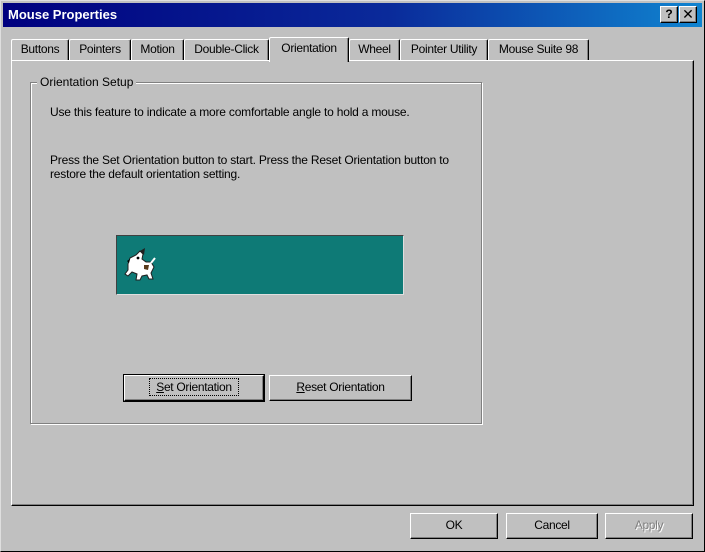 The height and width of the screenshot is (552, 705). Describe the element at coordinates (300, 387) in the screenshot. I see `reset-mnemonic: R` at that location.